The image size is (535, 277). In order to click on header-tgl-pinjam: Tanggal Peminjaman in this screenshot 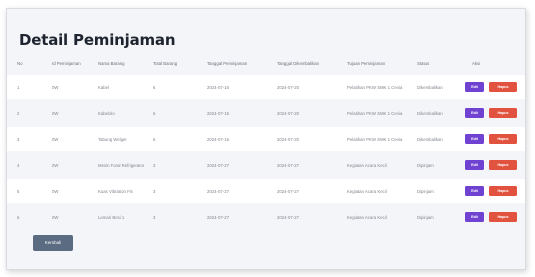, I will do `click(227, 63)`.